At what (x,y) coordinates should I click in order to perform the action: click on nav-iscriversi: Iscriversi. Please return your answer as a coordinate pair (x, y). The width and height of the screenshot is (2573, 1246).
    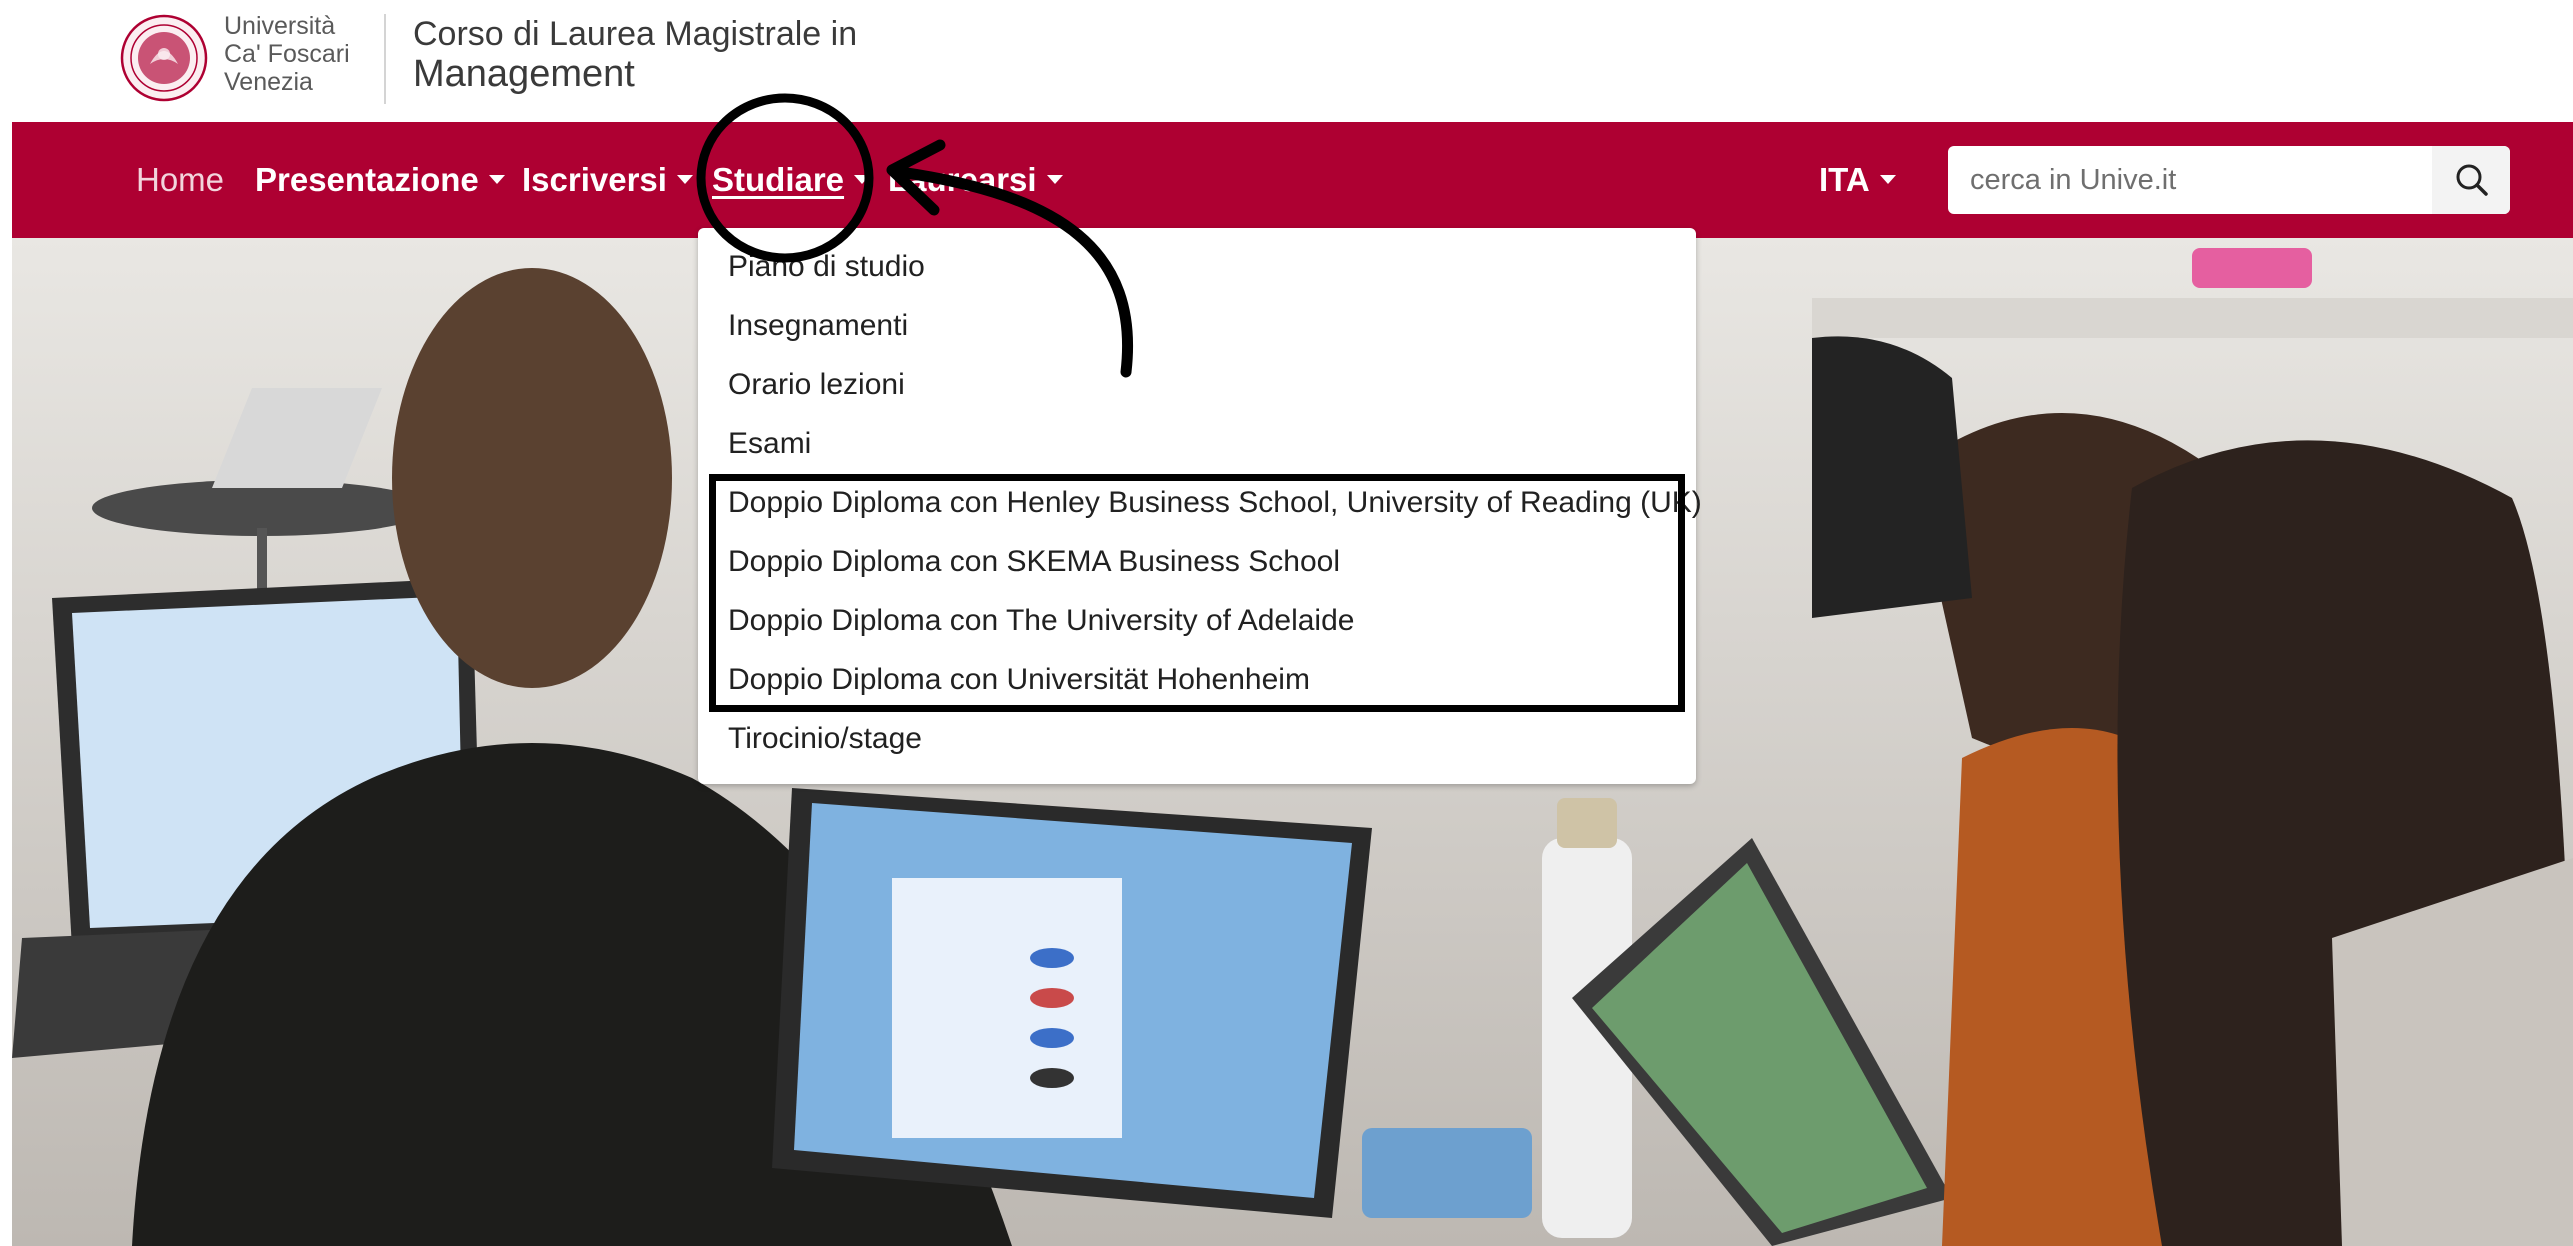
    Looking at the image, I should click on (607, 180).